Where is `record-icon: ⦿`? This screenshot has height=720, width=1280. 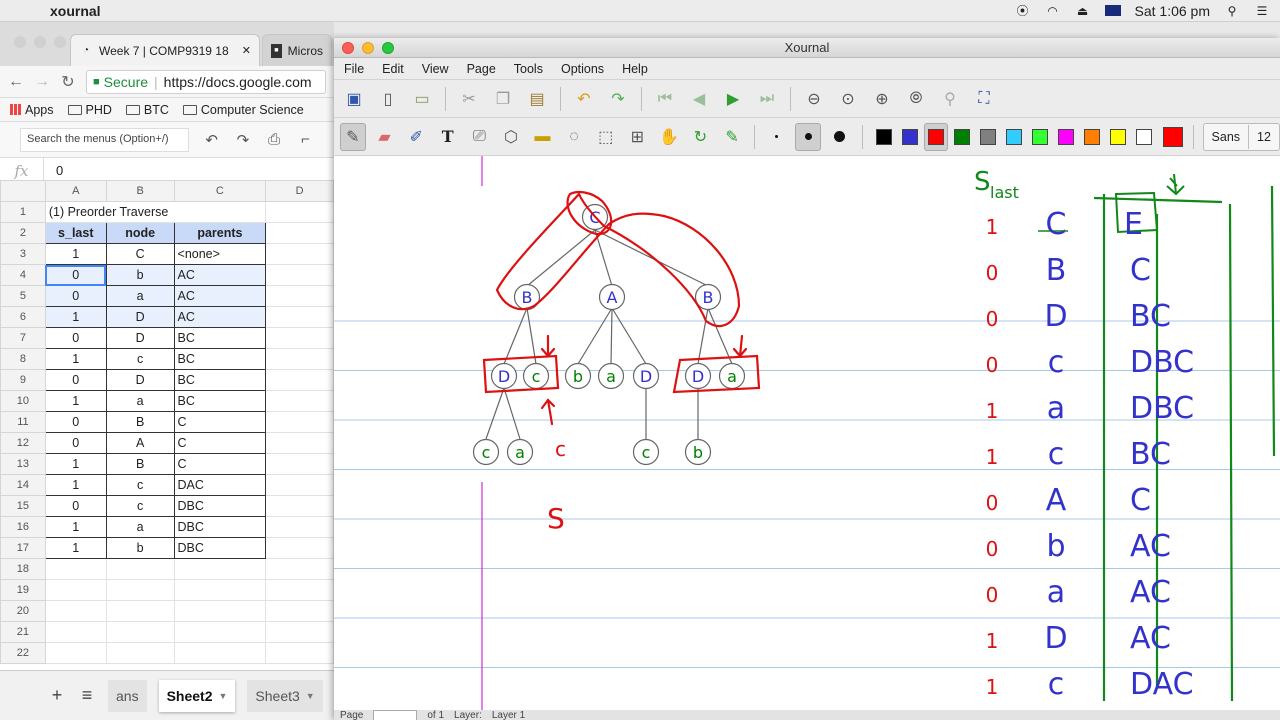
record-icon: ⦿ is located at coordinates (1023, 11).